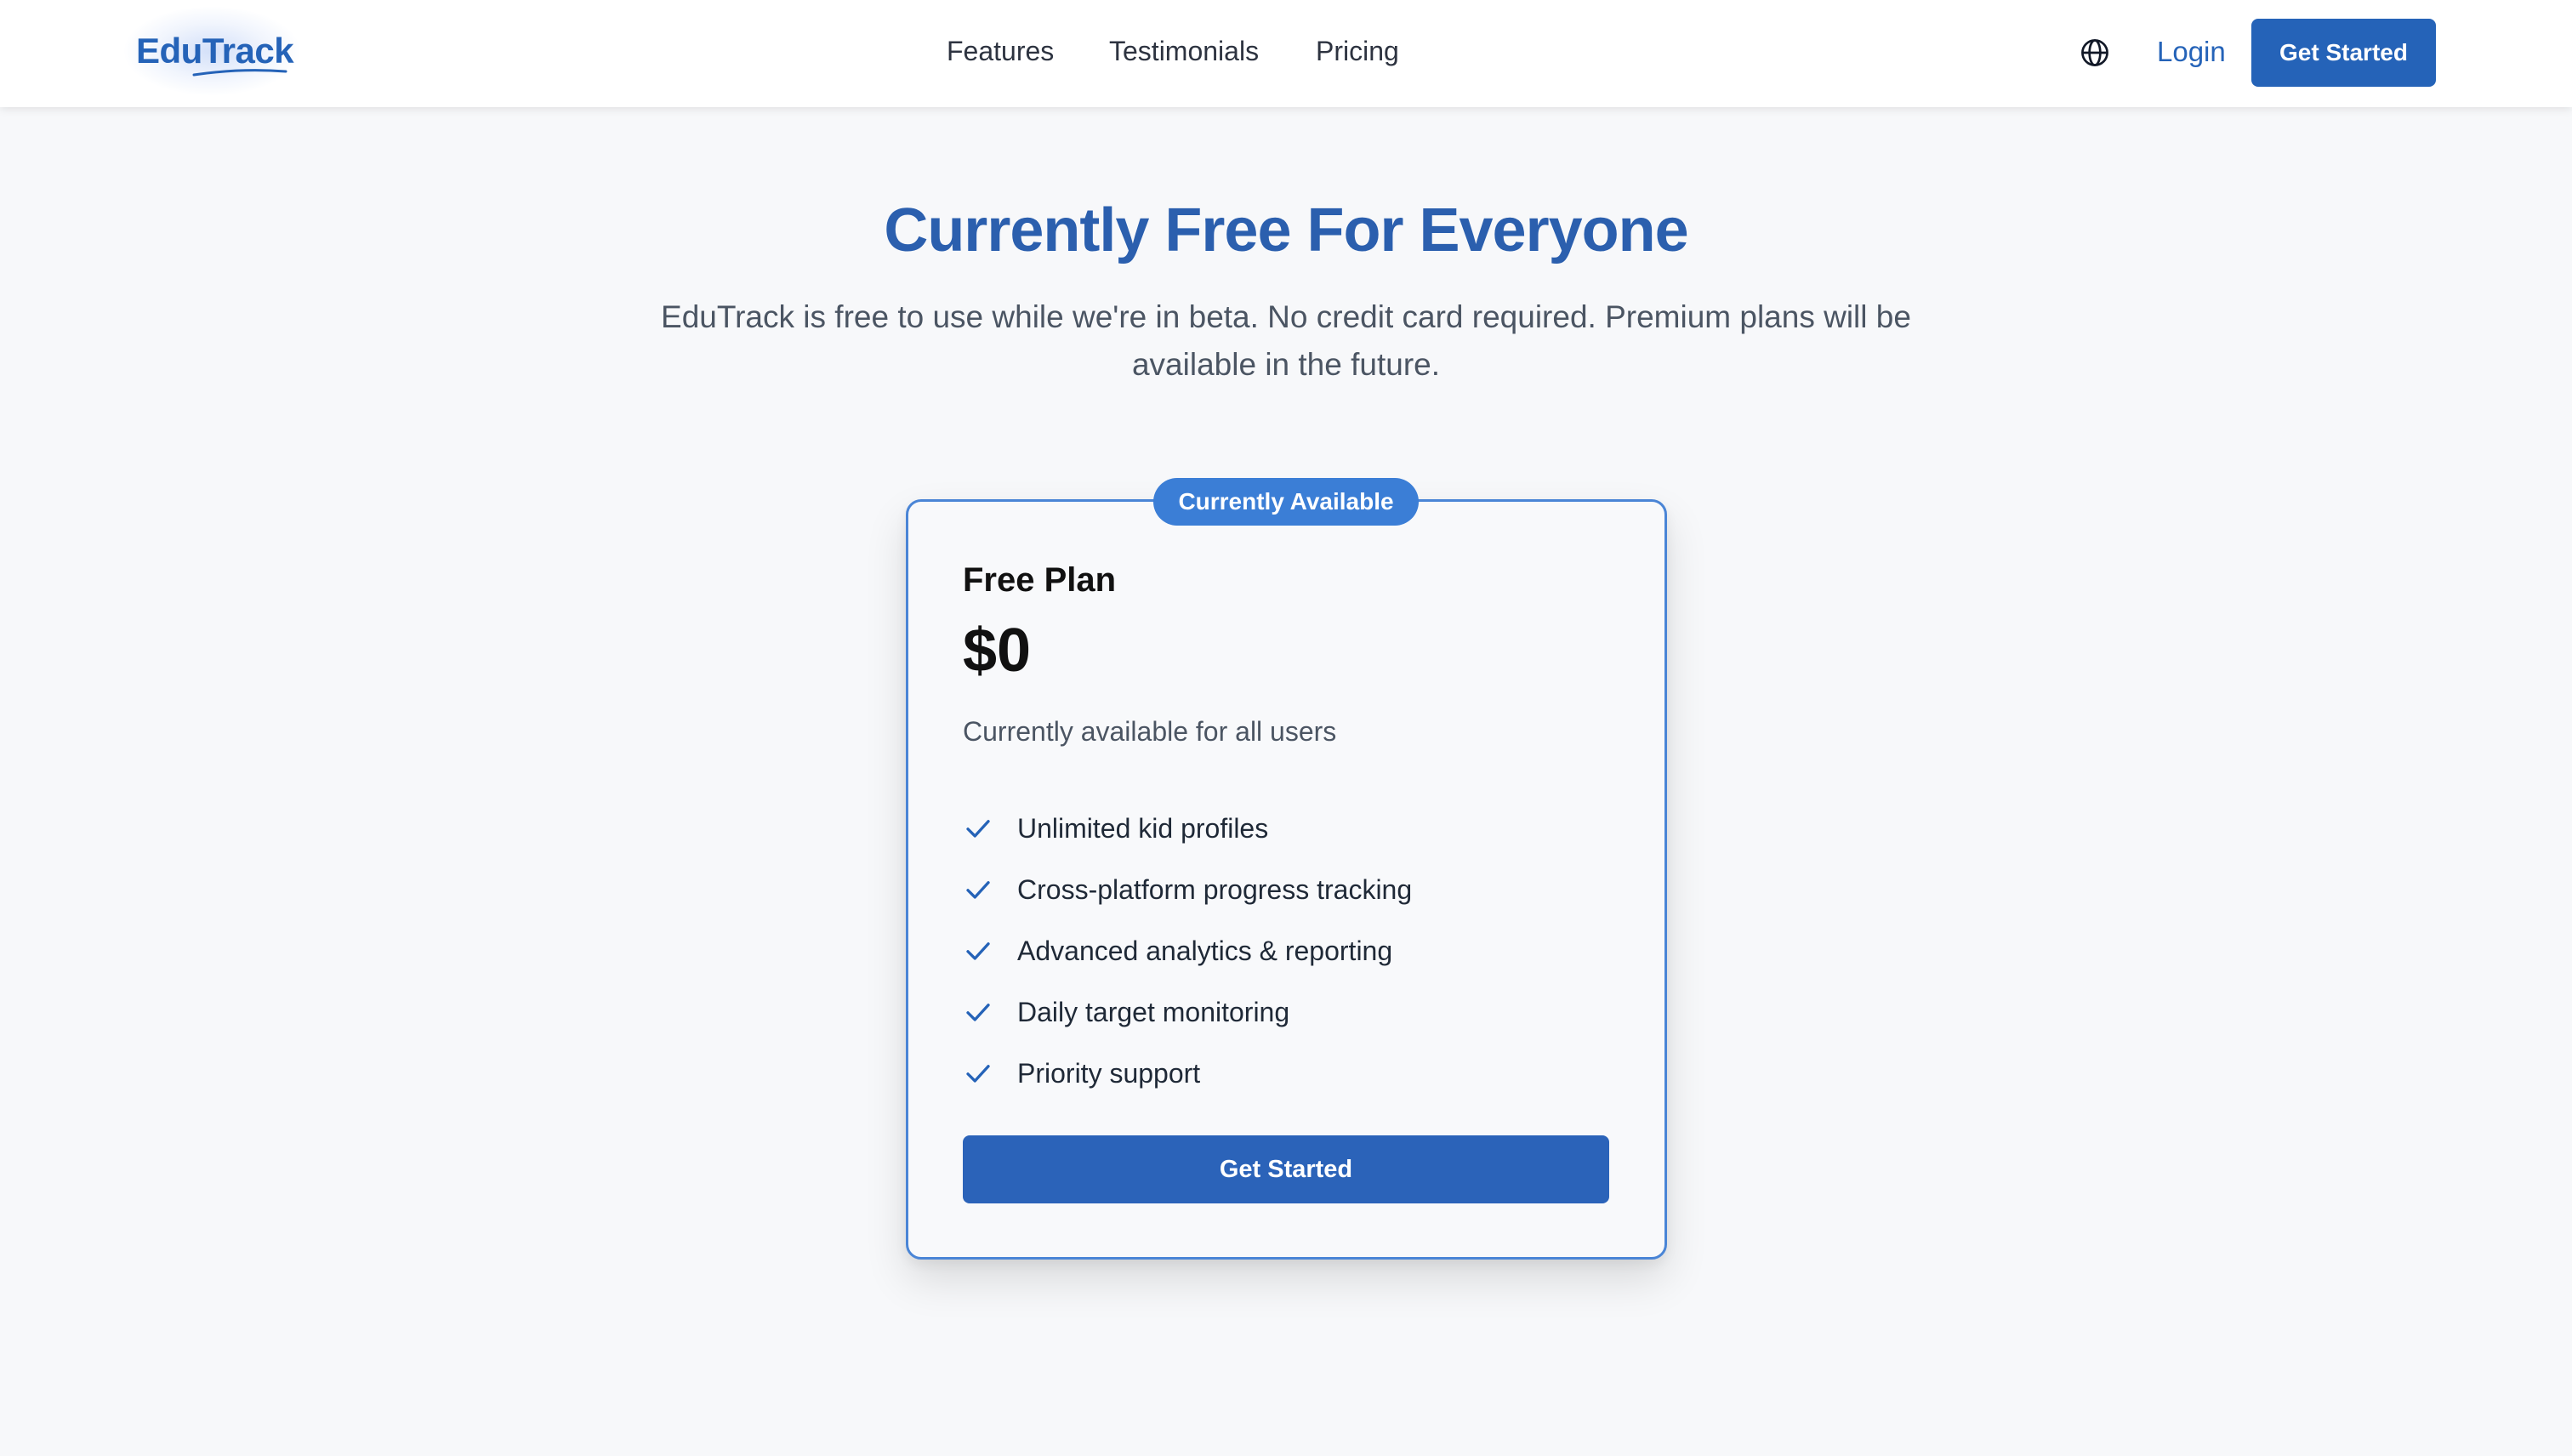 Image resolution: width=2572 pixels, height=1456 pixels. Describe the element at coordinates (1150, 731) in the screenshot. I see `plan-description: Currently available for all users` at that location.